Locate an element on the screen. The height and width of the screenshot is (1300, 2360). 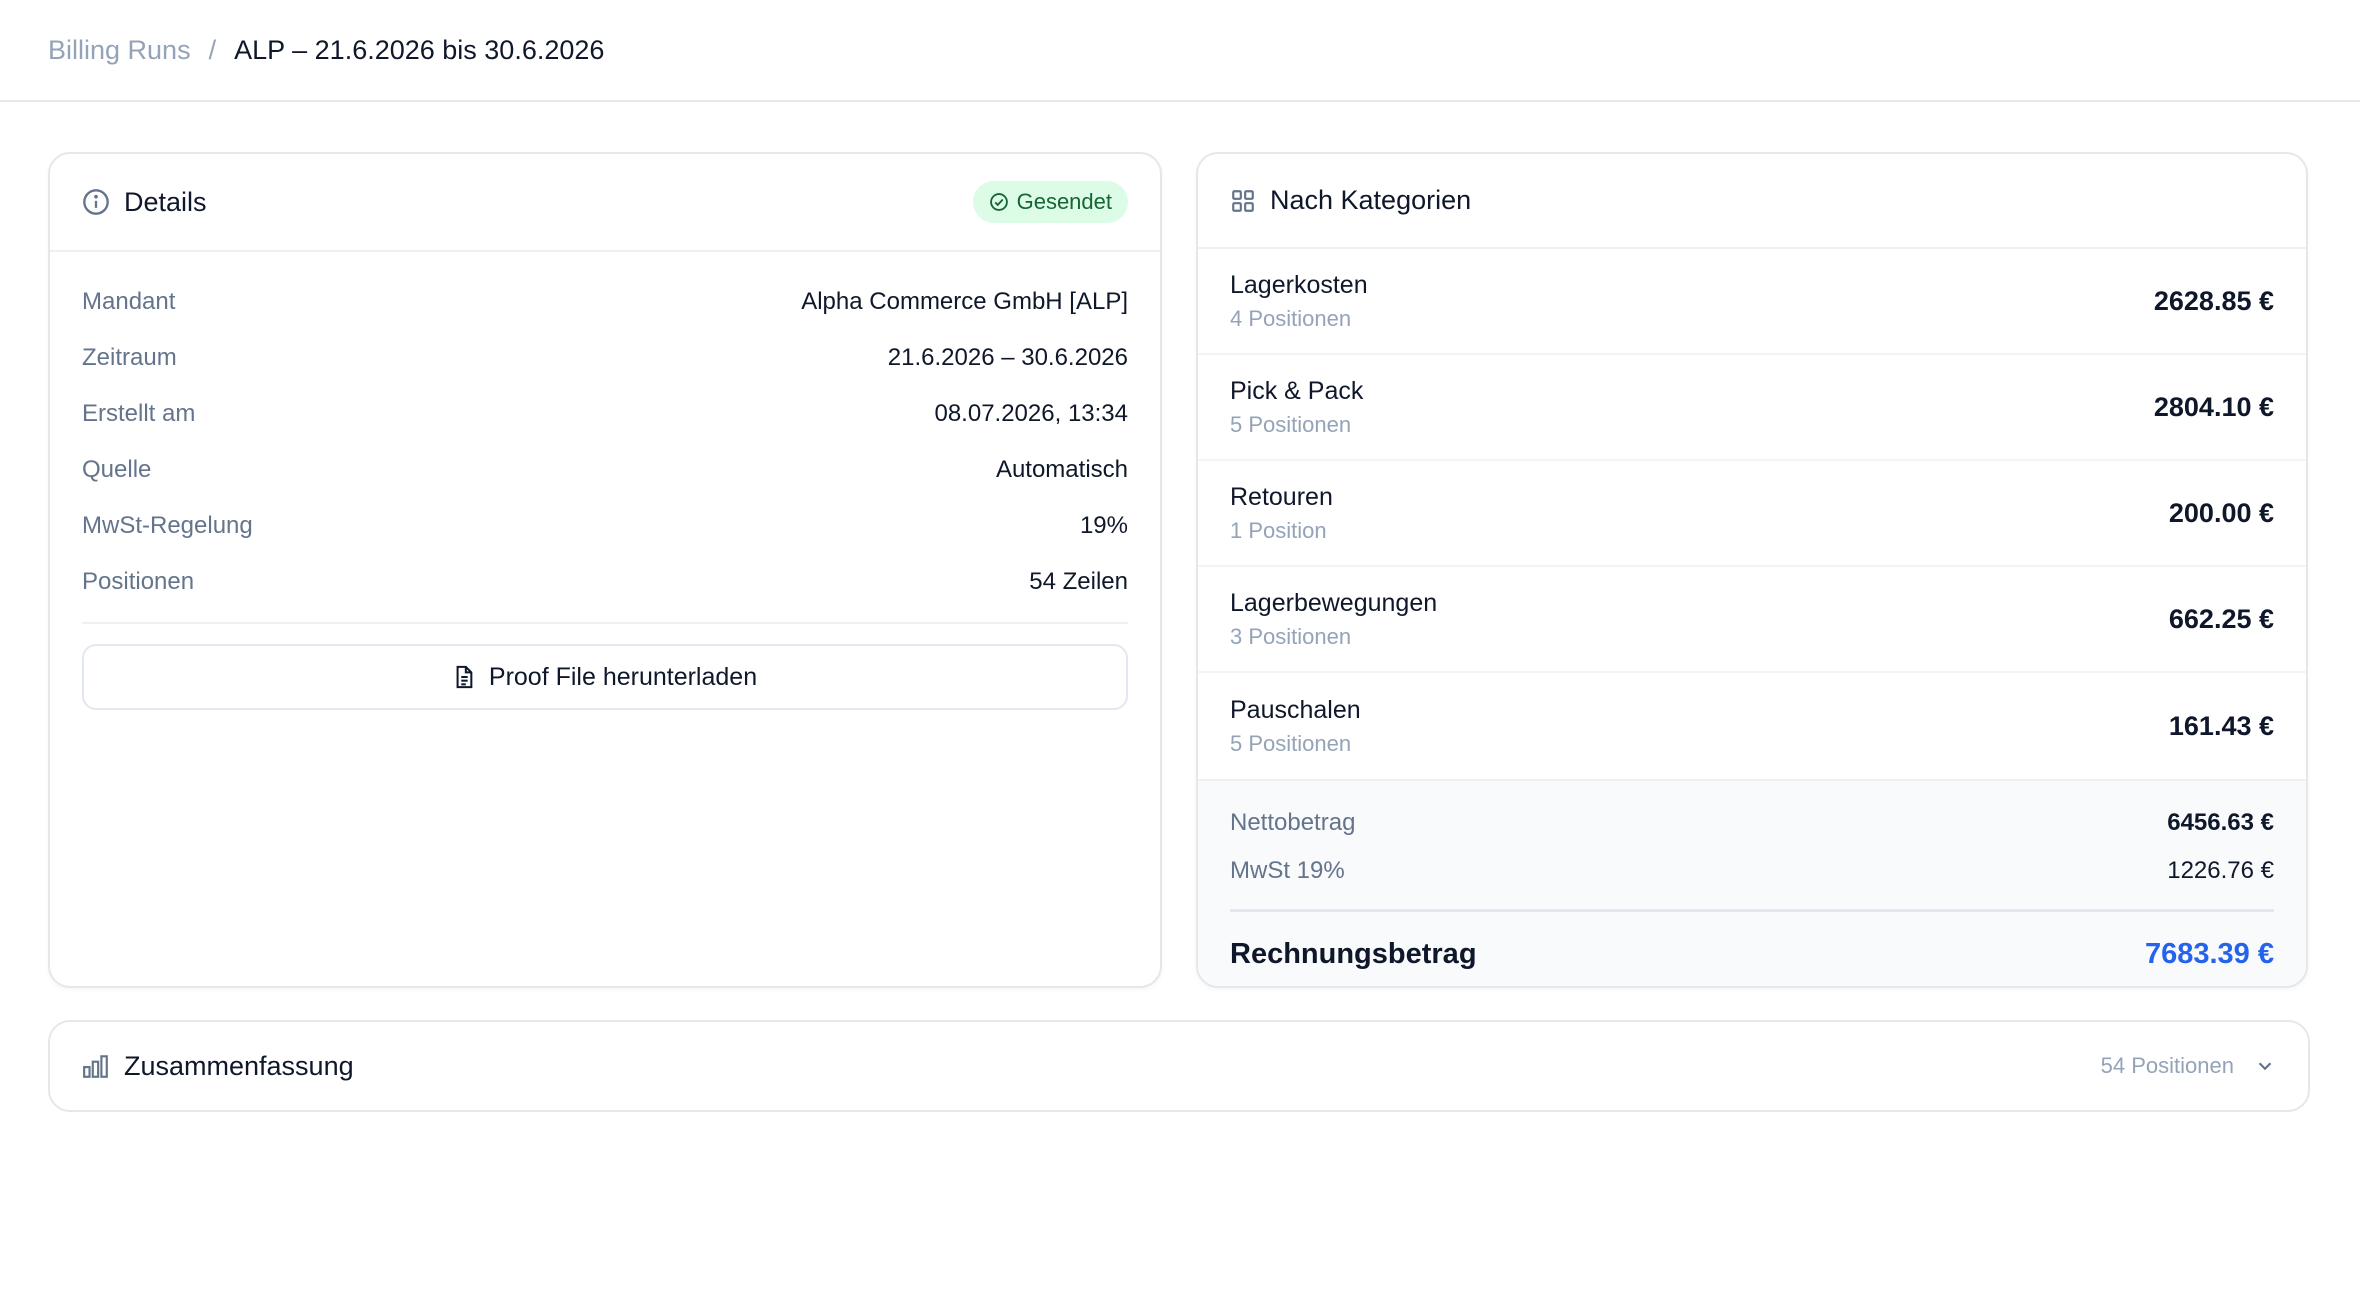
category-amount: 200.00 € is located at coordinates (2221, 512).